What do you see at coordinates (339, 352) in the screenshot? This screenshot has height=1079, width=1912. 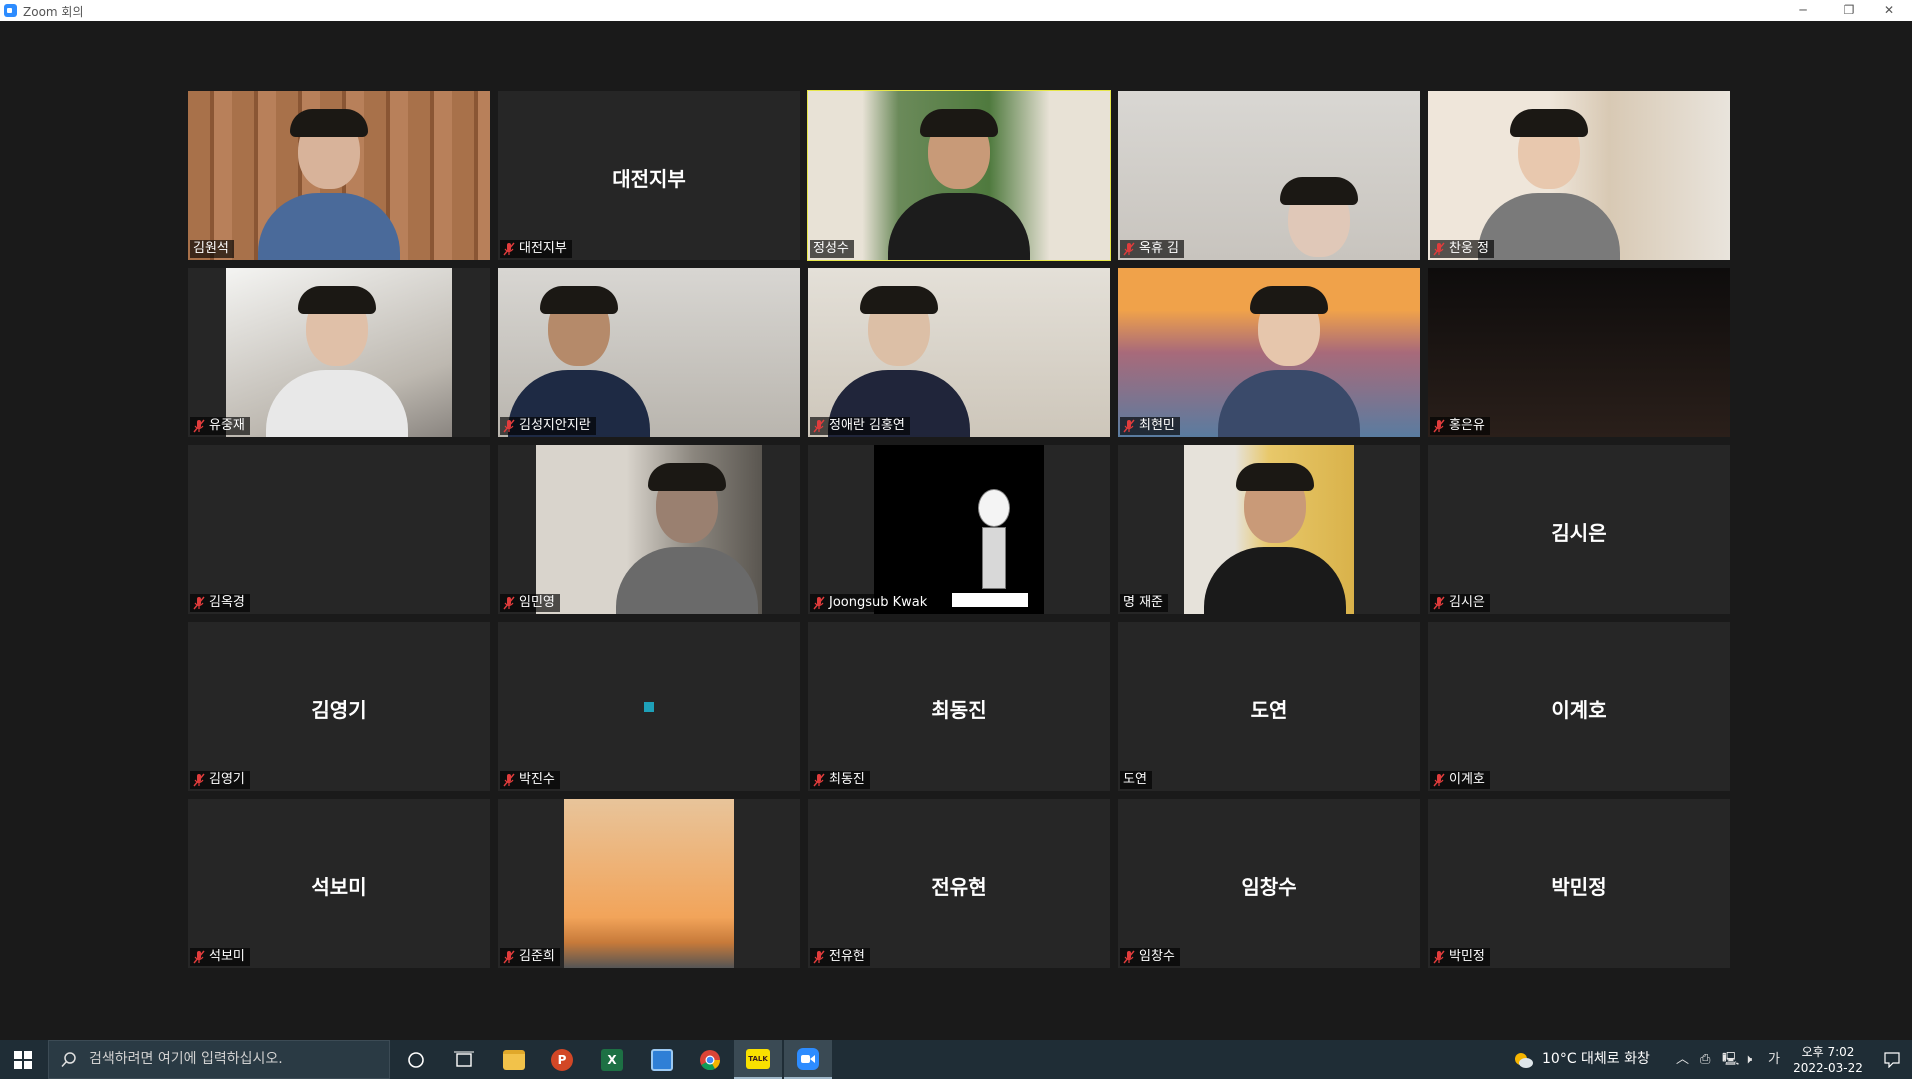 I see `participant-tile: 유중재` at bounding box center [339, 352].